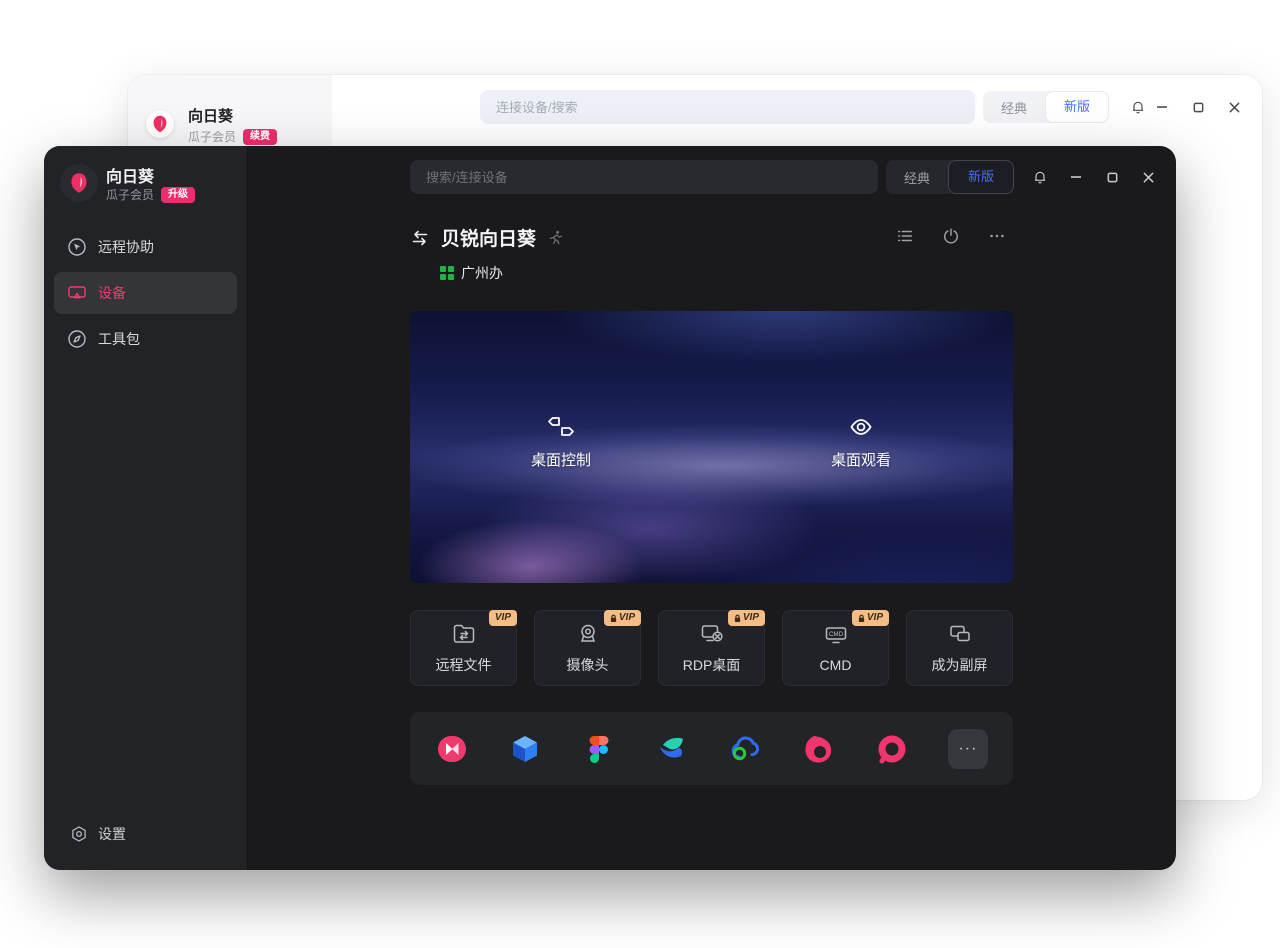 The height and width of the screenshot is (948, 1280). What do you see at coordinates (905, 236) in the screenshot?
I see `list-view-icon` at bounding box center [905, 236].